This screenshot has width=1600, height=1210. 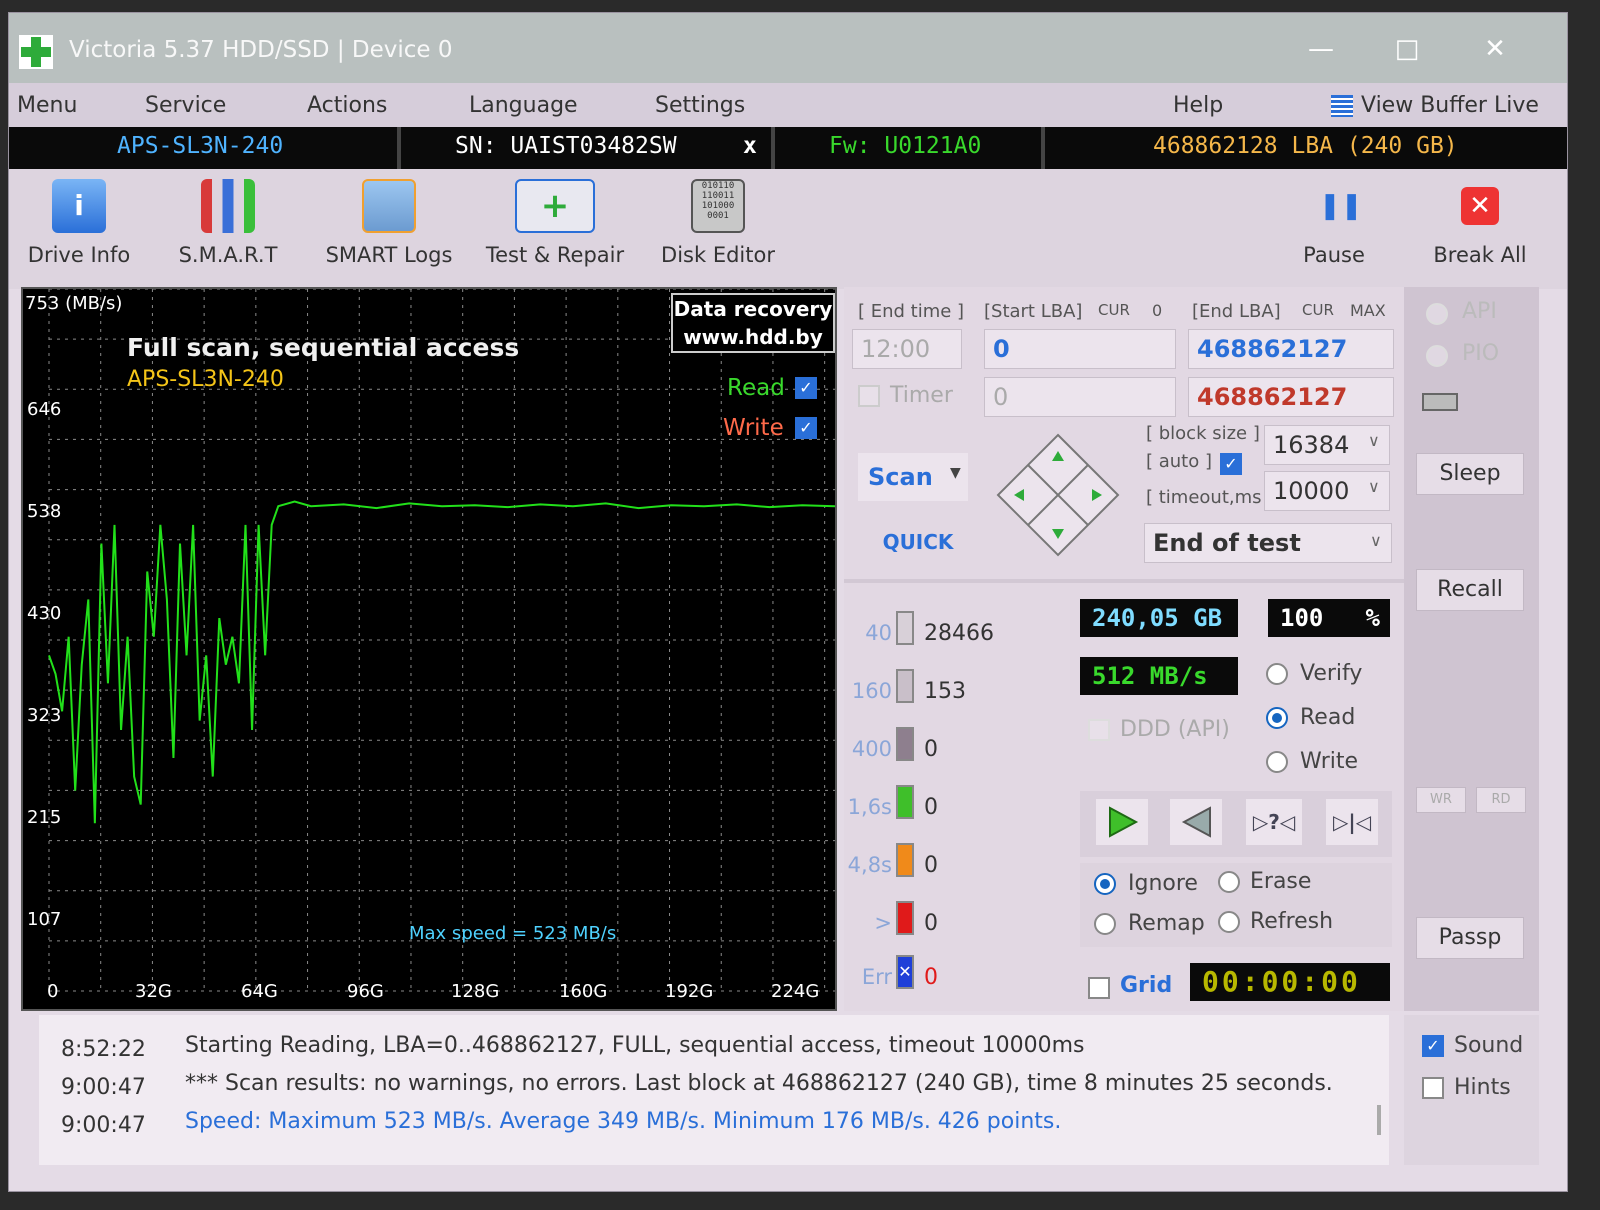 I want to click on passp-button: Passp, so click(x=1470, y=938).